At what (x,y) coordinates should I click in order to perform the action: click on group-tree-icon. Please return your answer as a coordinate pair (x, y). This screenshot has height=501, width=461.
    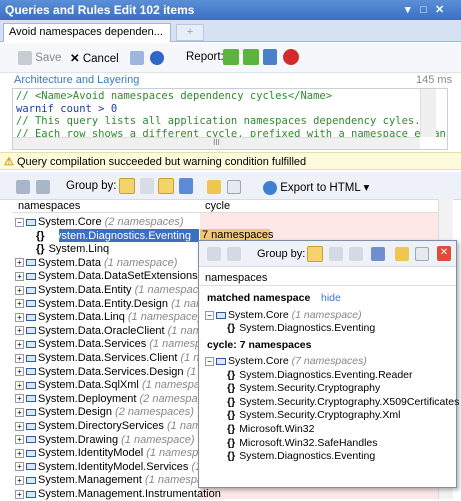
    Looking at the image, I should click on (147, 186).